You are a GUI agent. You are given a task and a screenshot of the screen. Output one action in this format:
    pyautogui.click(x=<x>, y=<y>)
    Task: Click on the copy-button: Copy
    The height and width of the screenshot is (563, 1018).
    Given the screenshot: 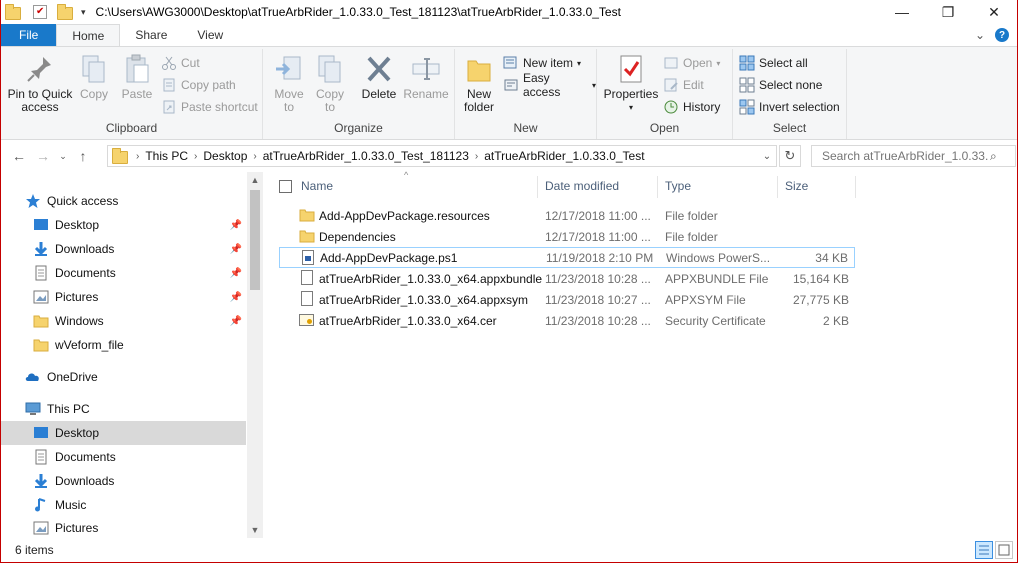 What is the action you would take?
    pyautogui.click(x=94, y=77)
    